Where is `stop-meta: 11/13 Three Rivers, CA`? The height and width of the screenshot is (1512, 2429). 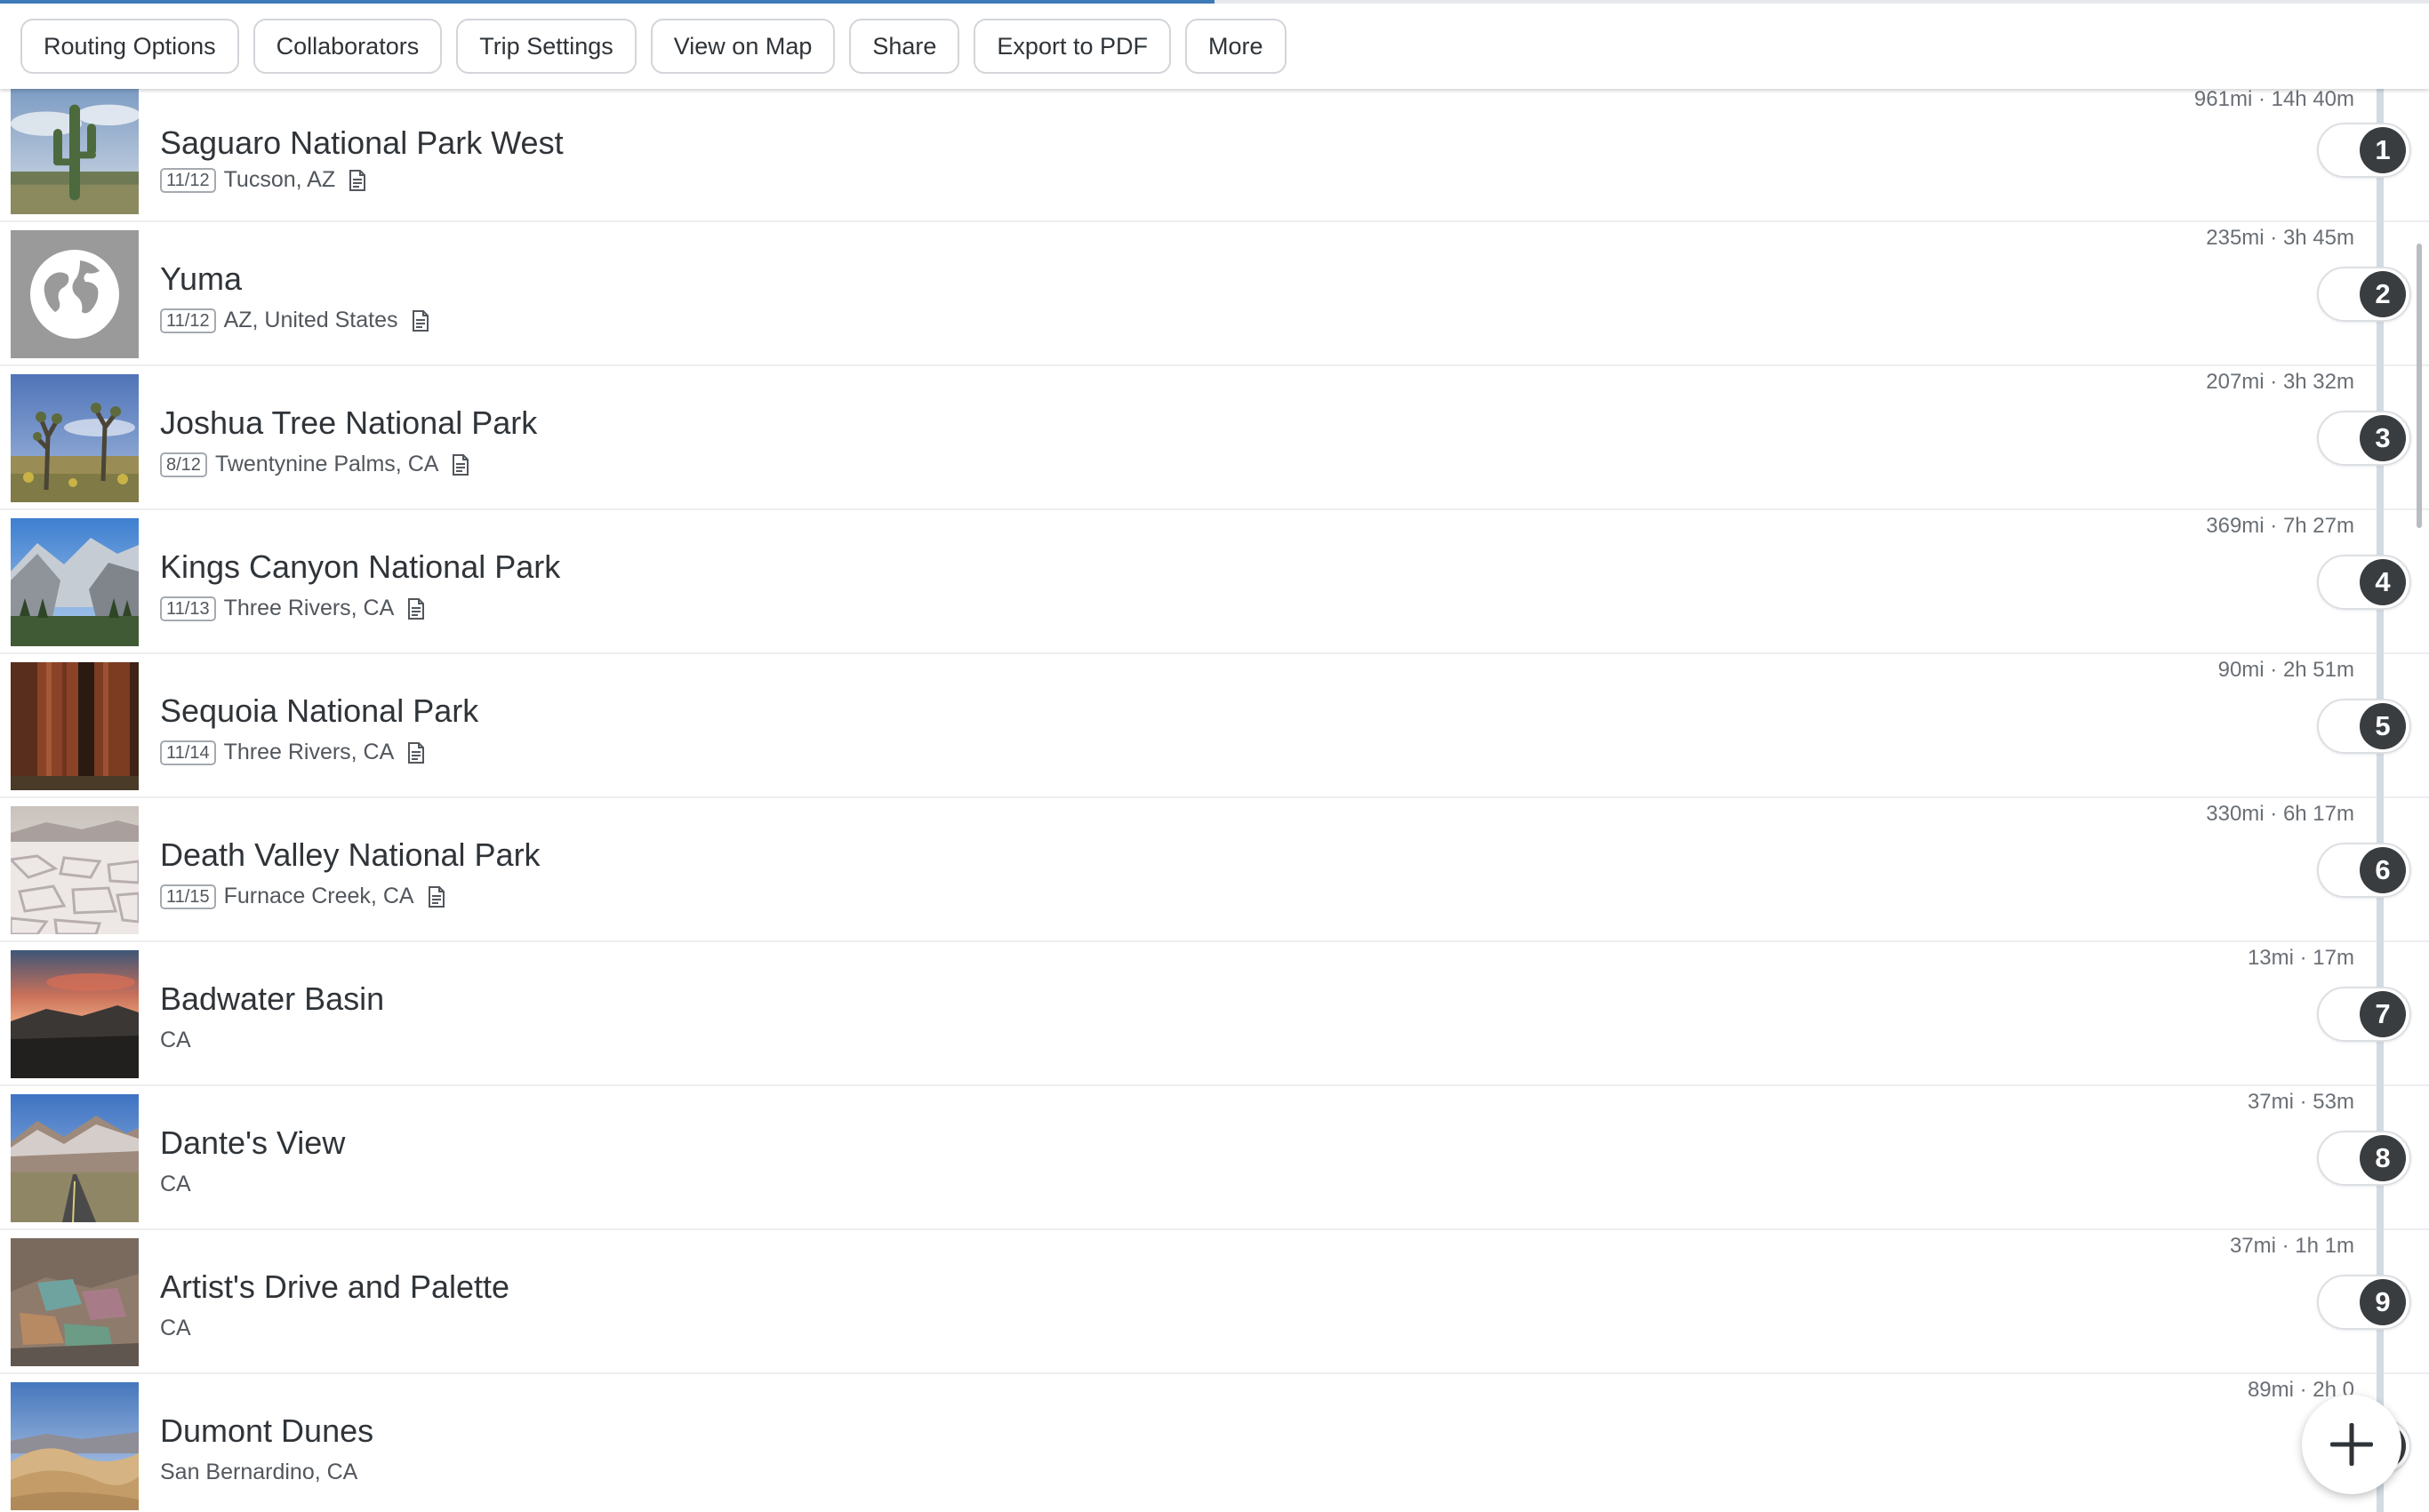 stop-meta: 11/13 Three Rivers, CA is located at coordinates (292, 608).